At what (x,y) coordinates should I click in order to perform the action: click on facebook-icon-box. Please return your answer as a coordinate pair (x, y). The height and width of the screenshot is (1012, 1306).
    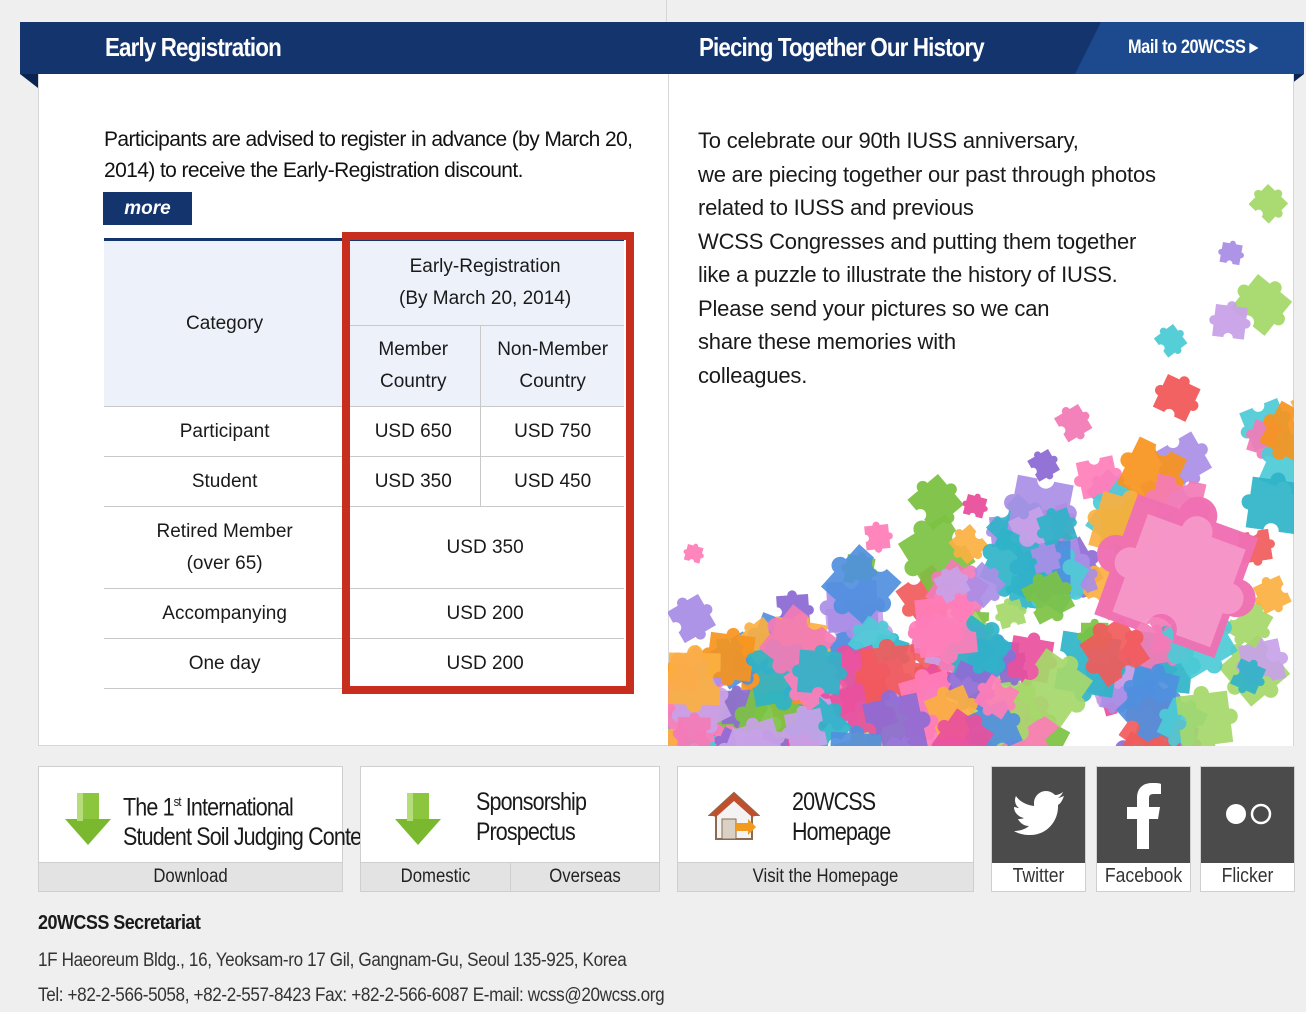
    Looking at the image, I should click on (1143, 815).